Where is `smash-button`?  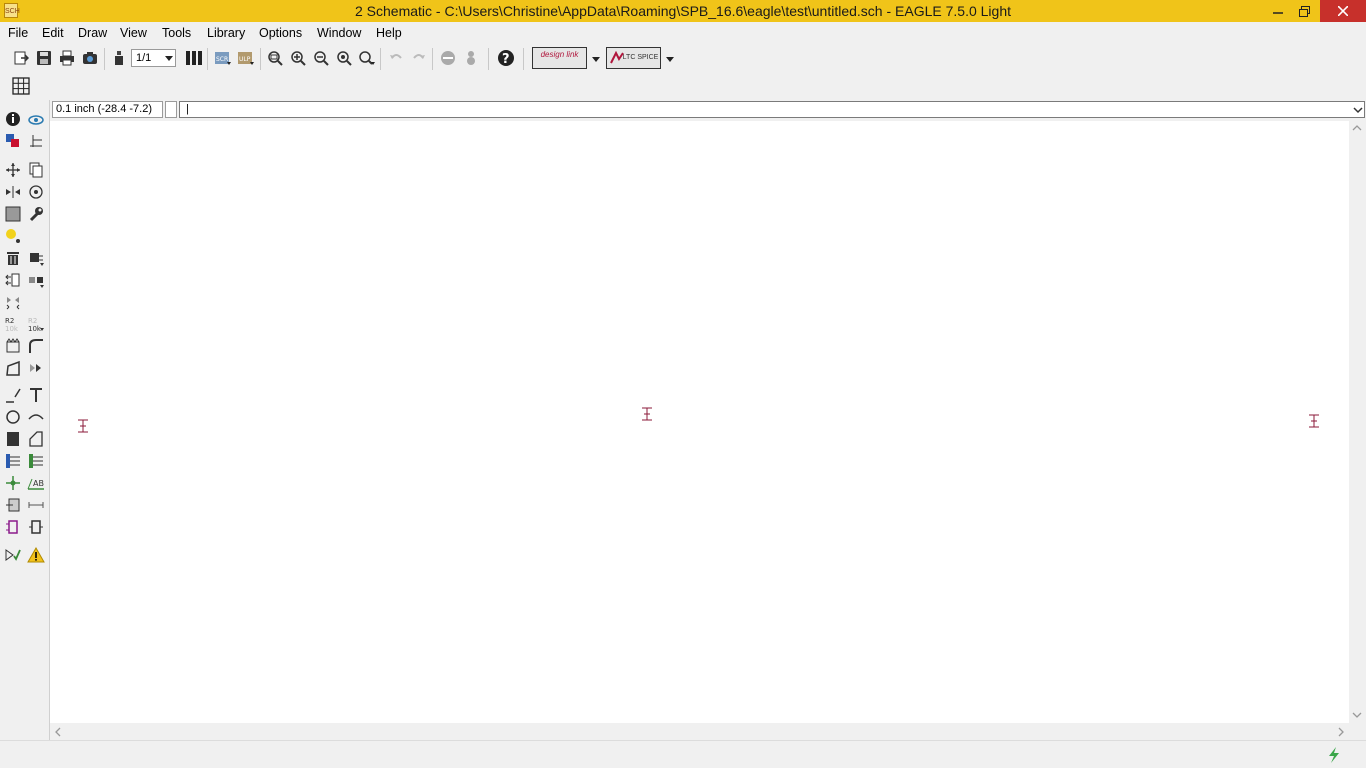
smash-button is located at coordinates (13, 346).